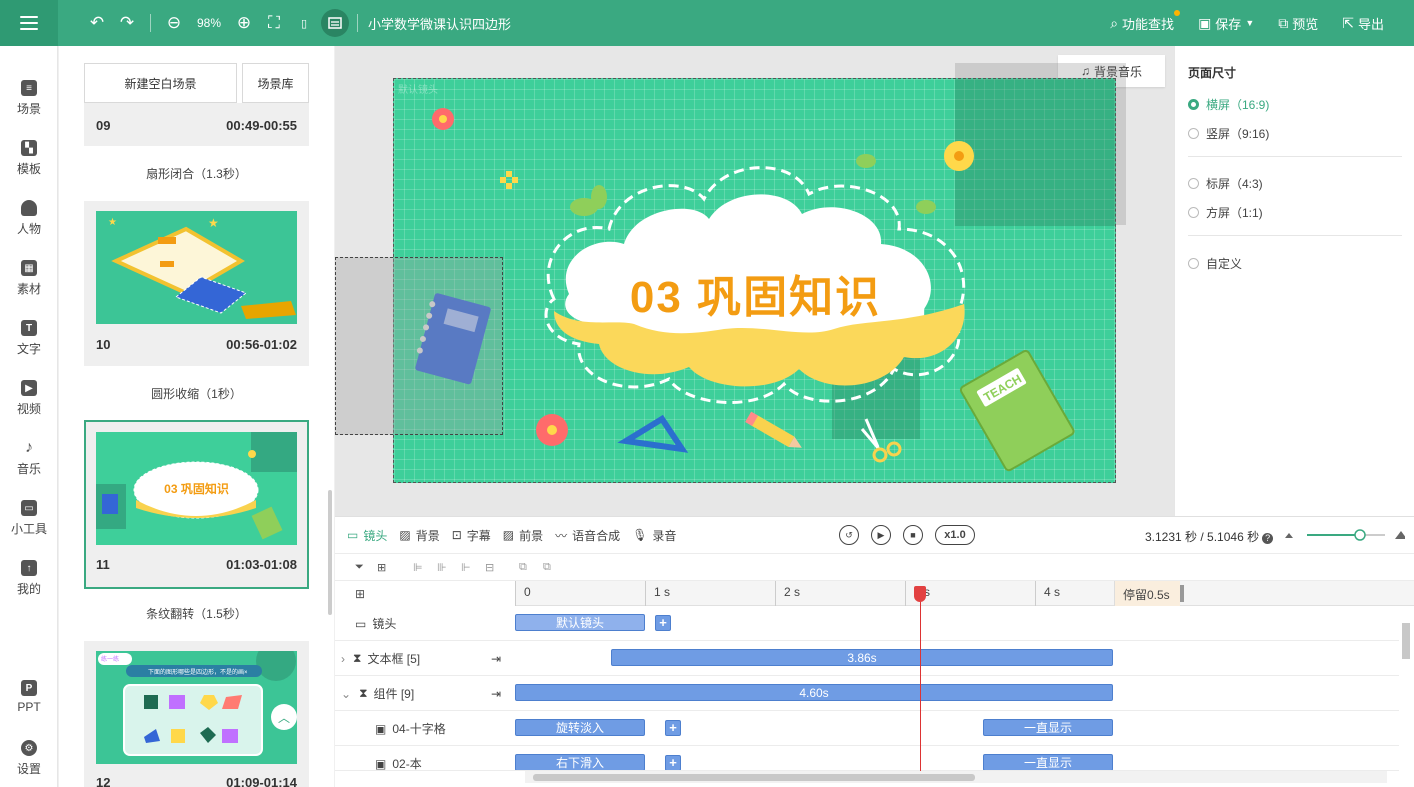  I want to click on speed-button: x1.0, so click(955, 535).